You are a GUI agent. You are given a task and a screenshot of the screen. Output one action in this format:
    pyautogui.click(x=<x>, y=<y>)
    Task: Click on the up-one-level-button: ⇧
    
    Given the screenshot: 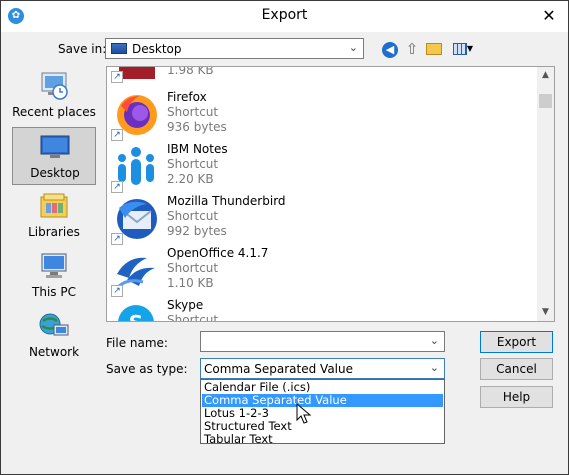 What is the action you would take?
    pyautogui.click(x=412, y=49)
    